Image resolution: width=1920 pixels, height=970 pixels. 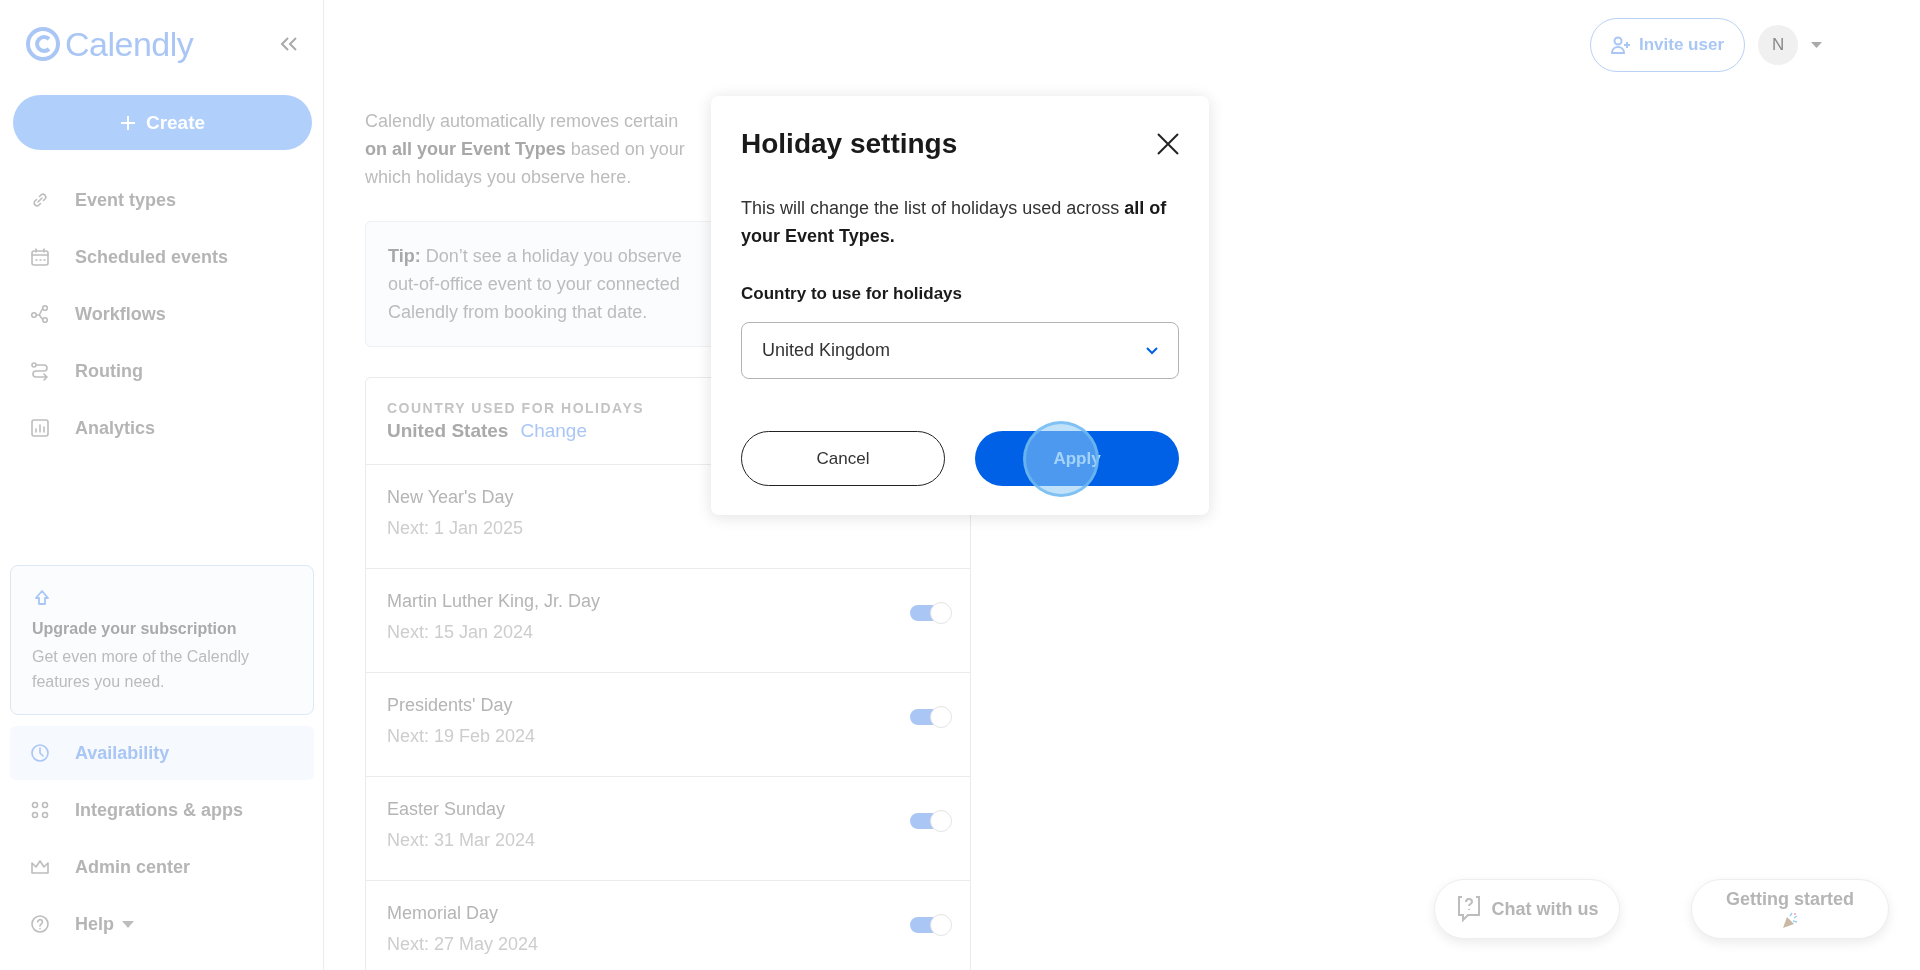 What do you see at coordinates (40, 428) in the screenshot?
I see `bar-chart-icon` at bounding box center [40, 428].